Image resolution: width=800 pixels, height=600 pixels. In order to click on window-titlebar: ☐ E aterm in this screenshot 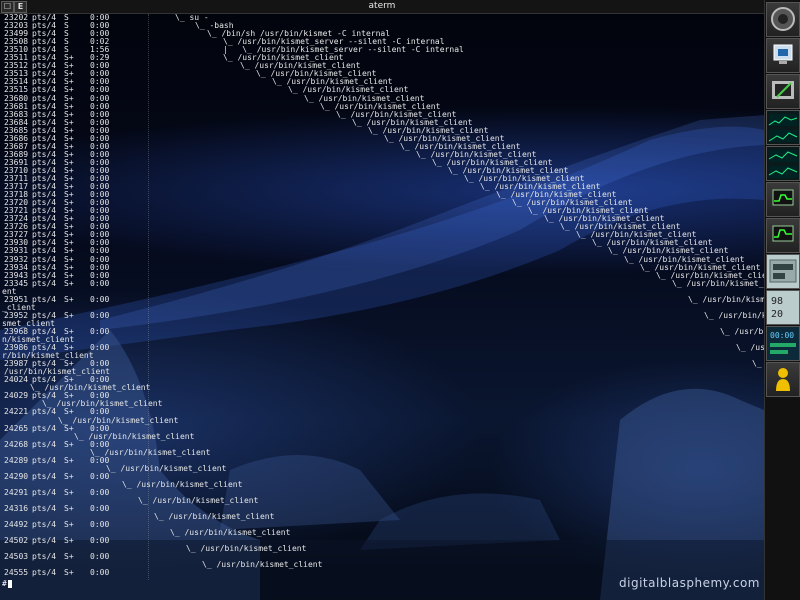, I will do `click(382, 7)`.